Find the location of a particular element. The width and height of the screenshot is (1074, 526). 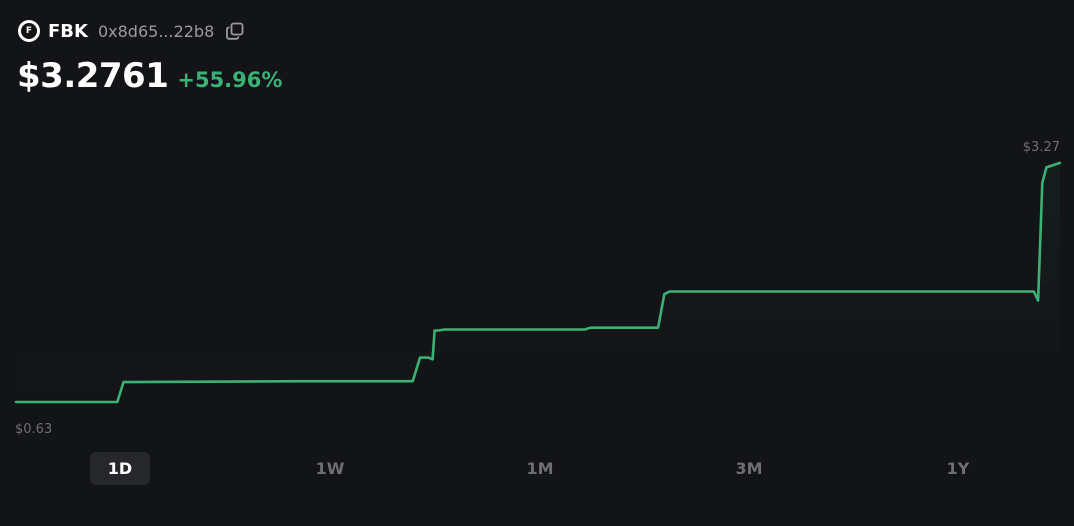

time-range-3m: 3M is located at coordinates (749, 468).